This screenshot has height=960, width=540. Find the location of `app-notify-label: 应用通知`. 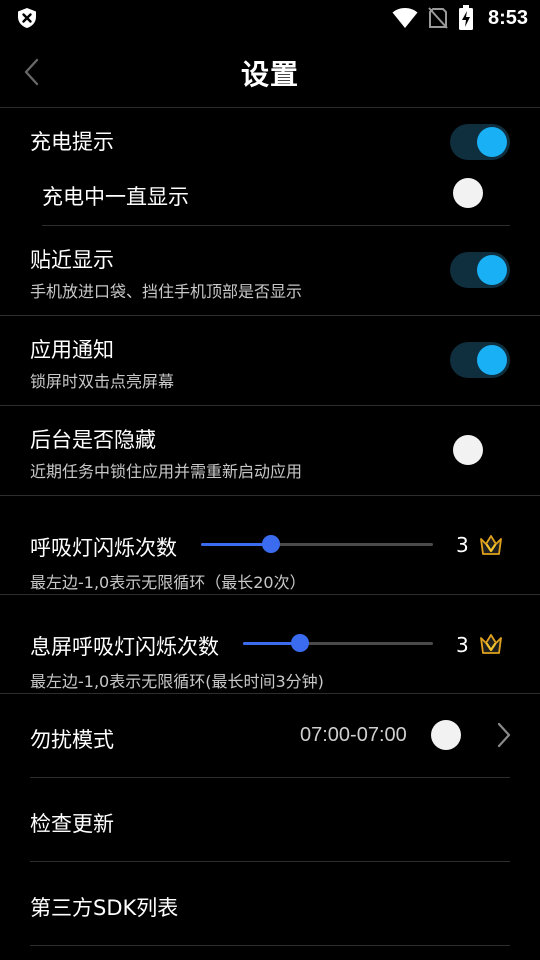

app-notify-label: 应用通知 is located at coordinates (72, 350).